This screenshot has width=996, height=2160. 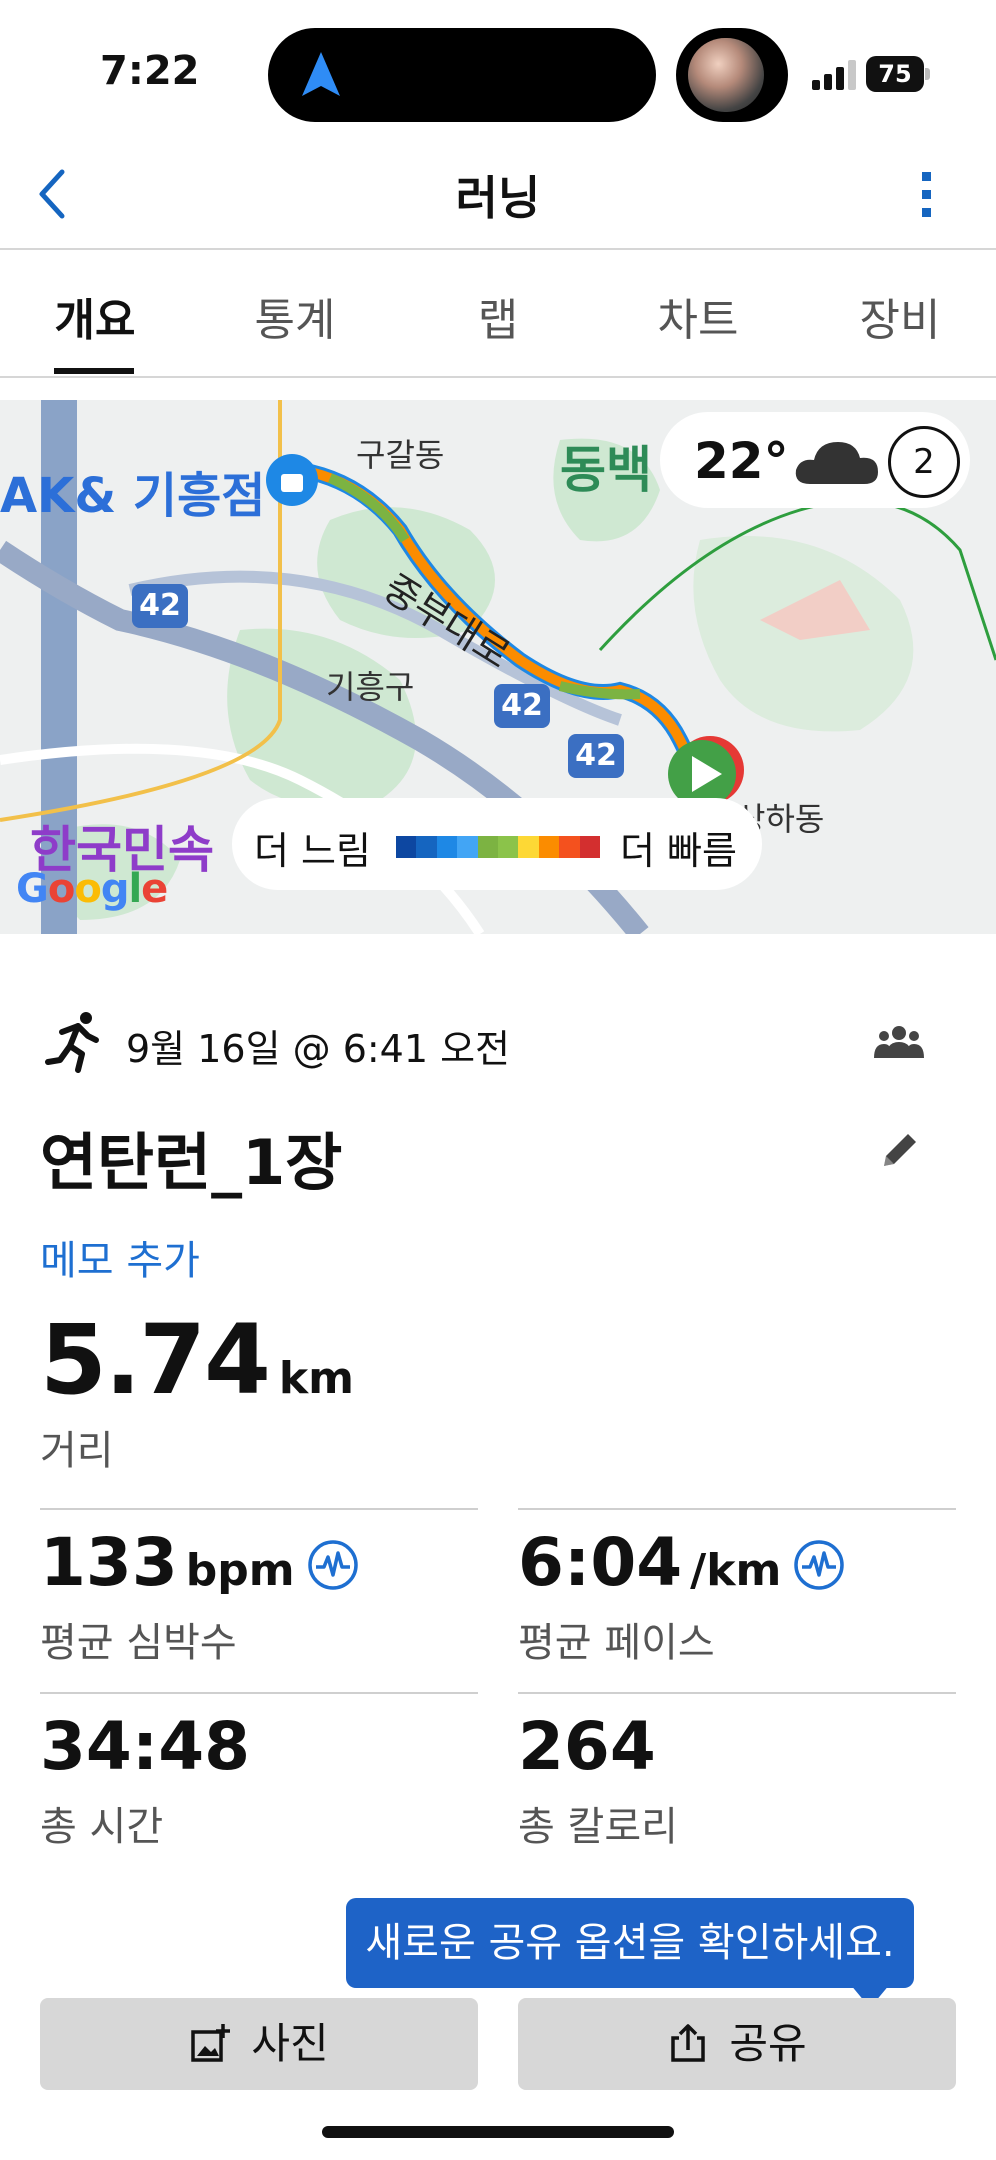 What do you see at coordinates (321, 74) in the screenshot?
I see `navigation-arrow-icon` at bounding box center [321, 74].